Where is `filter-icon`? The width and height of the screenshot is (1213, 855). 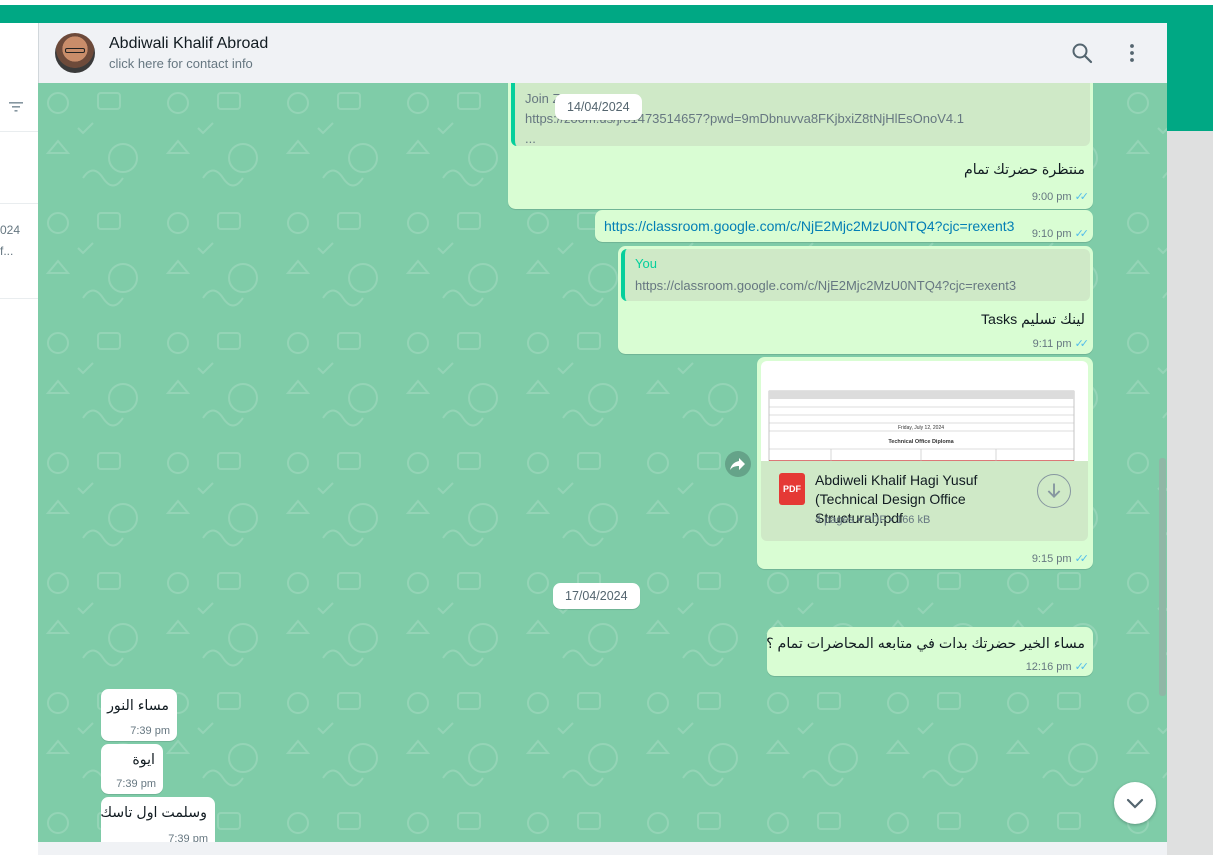 filter-icon is located at coordinates (16, 107).